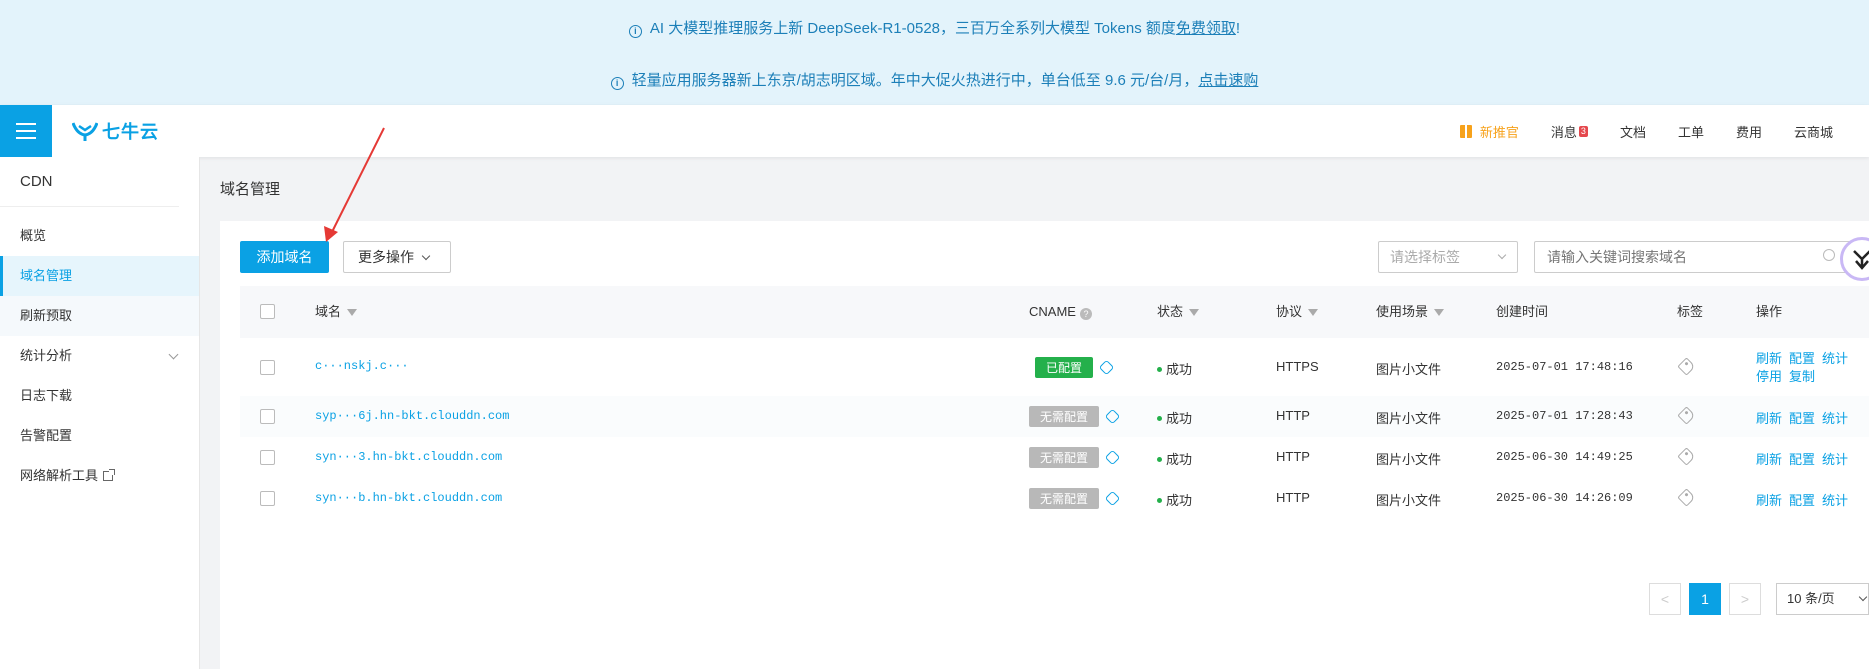  Describe the element at coordinates (1206, 28) in the screenshot. I see `notice-1-link: 免费领取` at that location.